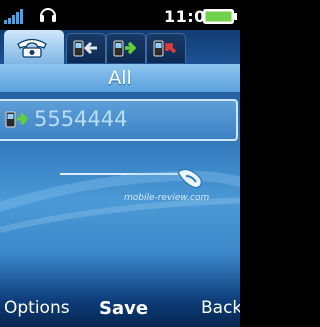 This screenshot has height=327, width=320. I want to click on options-softkey: Options, so click(37, 308).